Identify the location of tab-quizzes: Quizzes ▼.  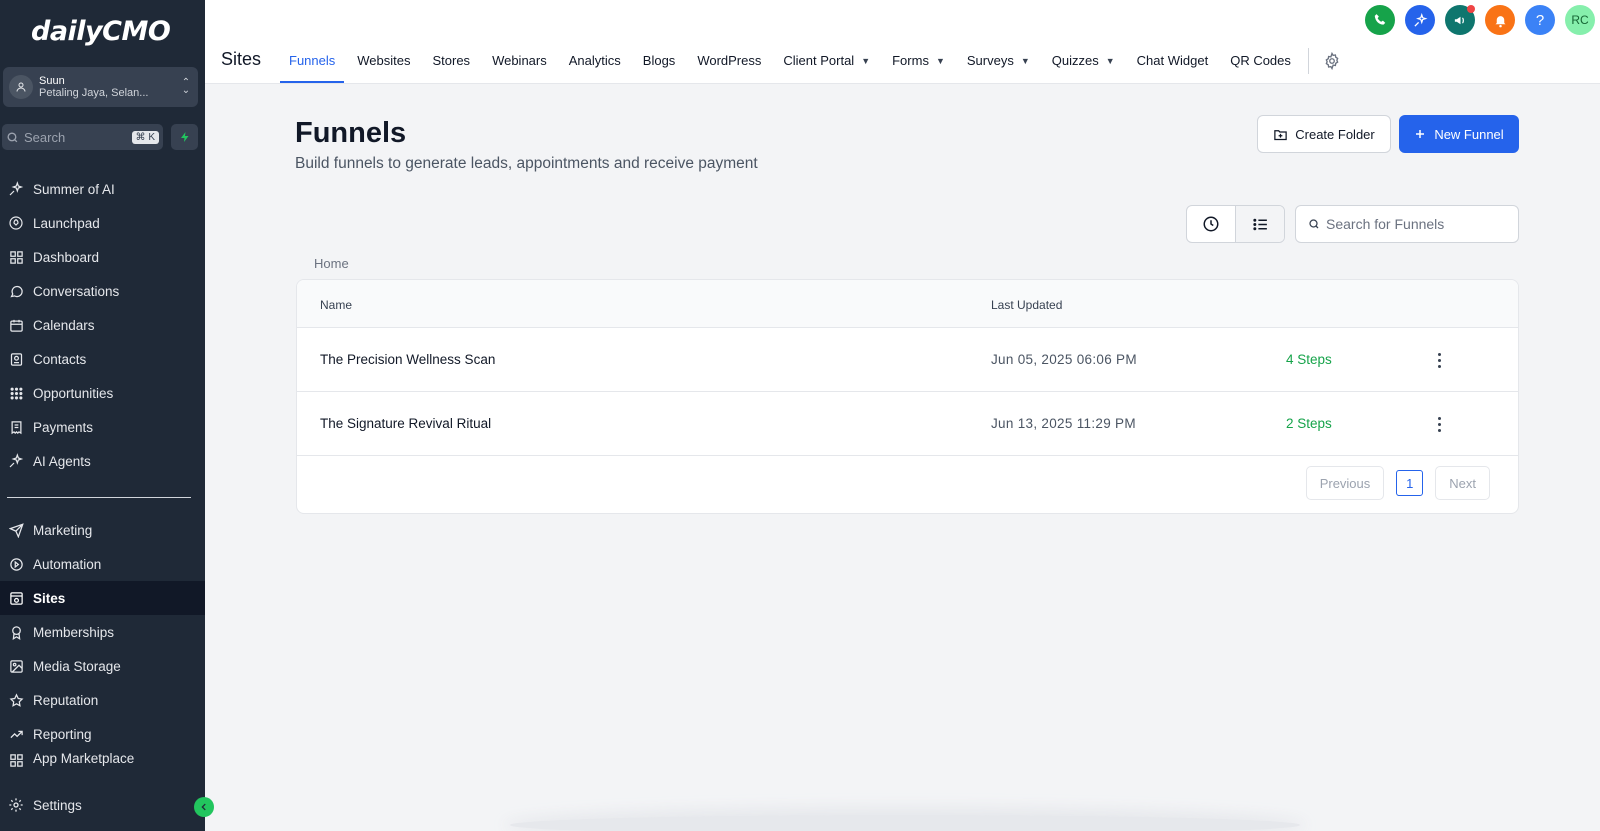
(1083, 60).